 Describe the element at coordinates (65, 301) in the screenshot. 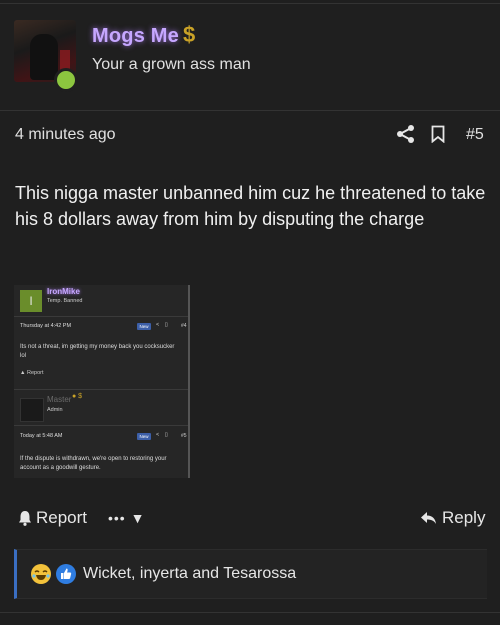

I see `embed-user-title: Temp. Banned` at that location.